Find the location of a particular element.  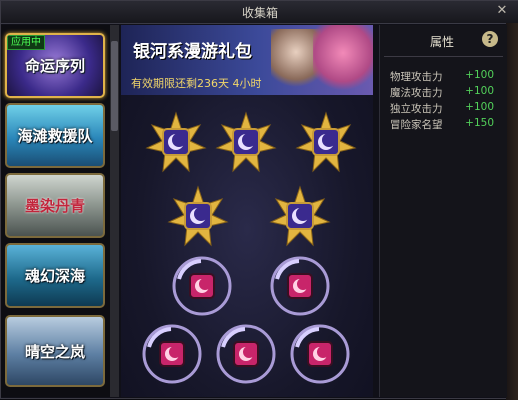

list-item-label: 墨染丹青 is located at coordinates (54, 206).